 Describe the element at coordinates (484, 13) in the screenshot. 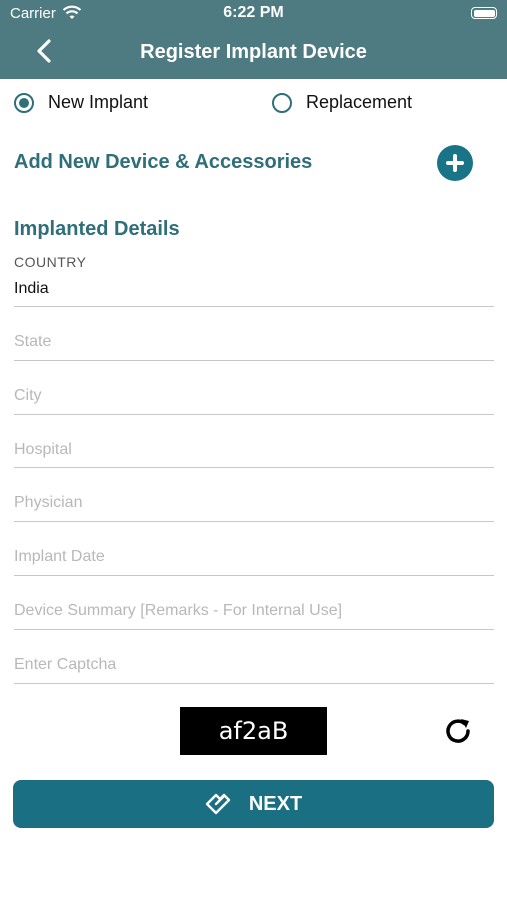

I see `battery-icon` at that location.